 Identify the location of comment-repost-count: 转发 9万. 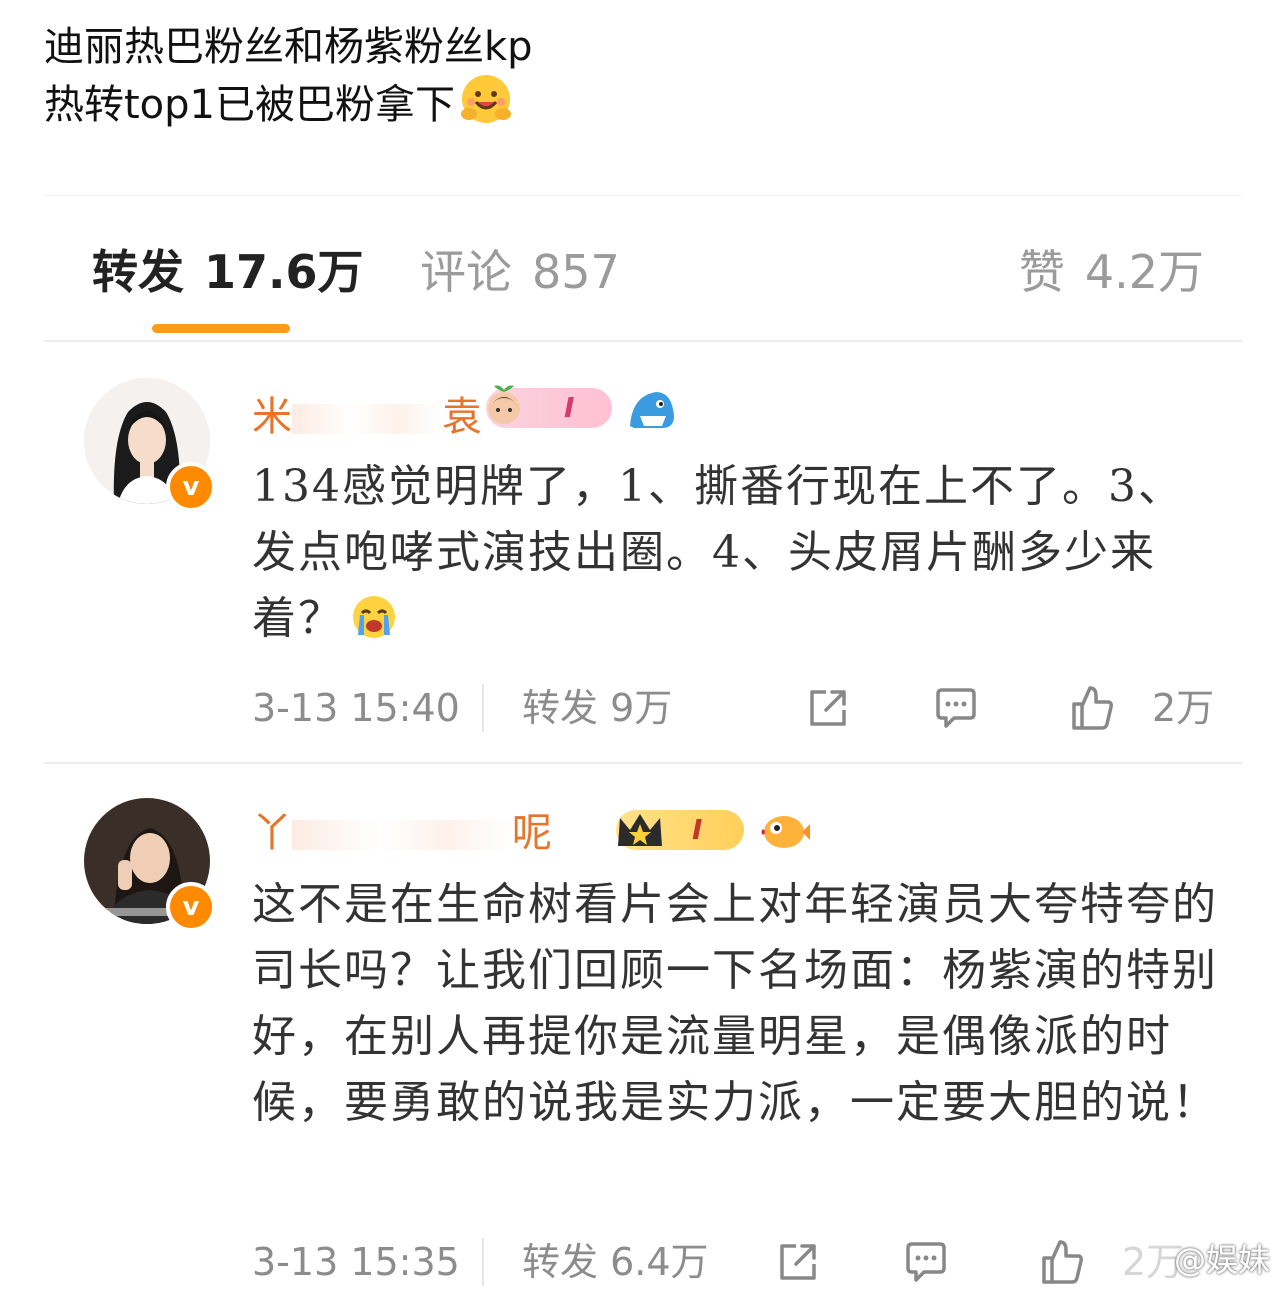
(597, 708).